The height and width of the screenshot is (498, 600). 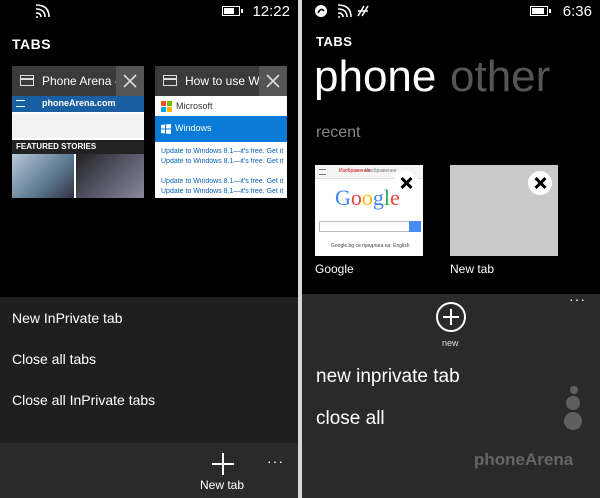 What do you see at coordinates (222, 485) in the screenshot?
I see `new-tab-button: New tab` at bounding box center [222, 485].